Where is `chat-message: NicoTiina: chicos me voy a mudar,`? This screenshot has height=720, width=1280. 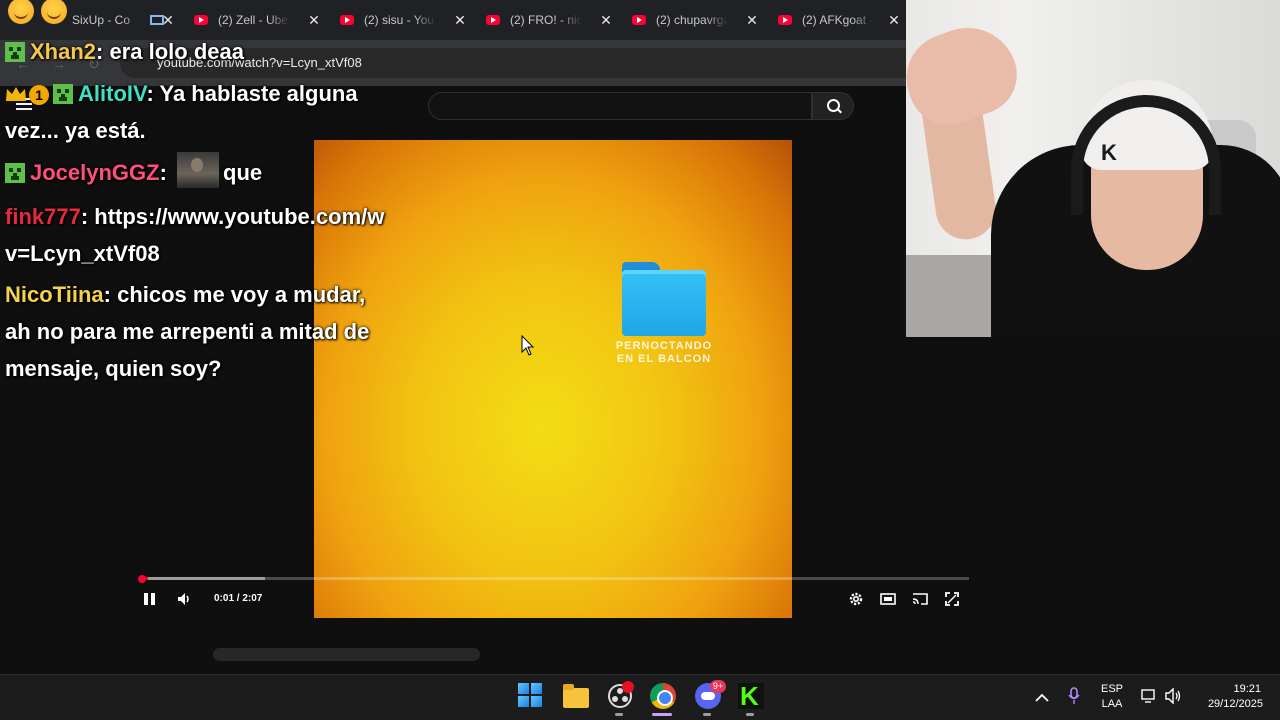 chat-message: NicoTiina: chicos me voy a mudar, is located at coordinates (185, 294).